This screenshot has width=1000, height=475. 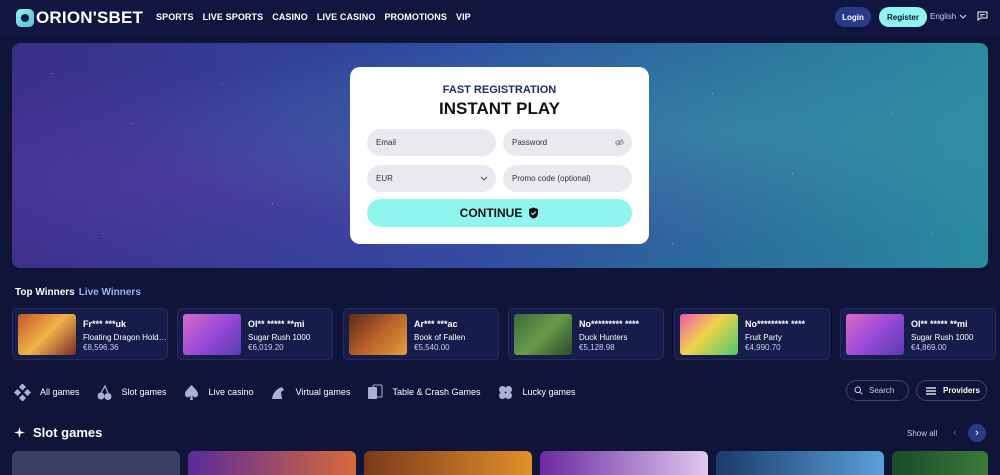 I want to click on category-lucky-games: Lucky games, so click(x=536, y=392).